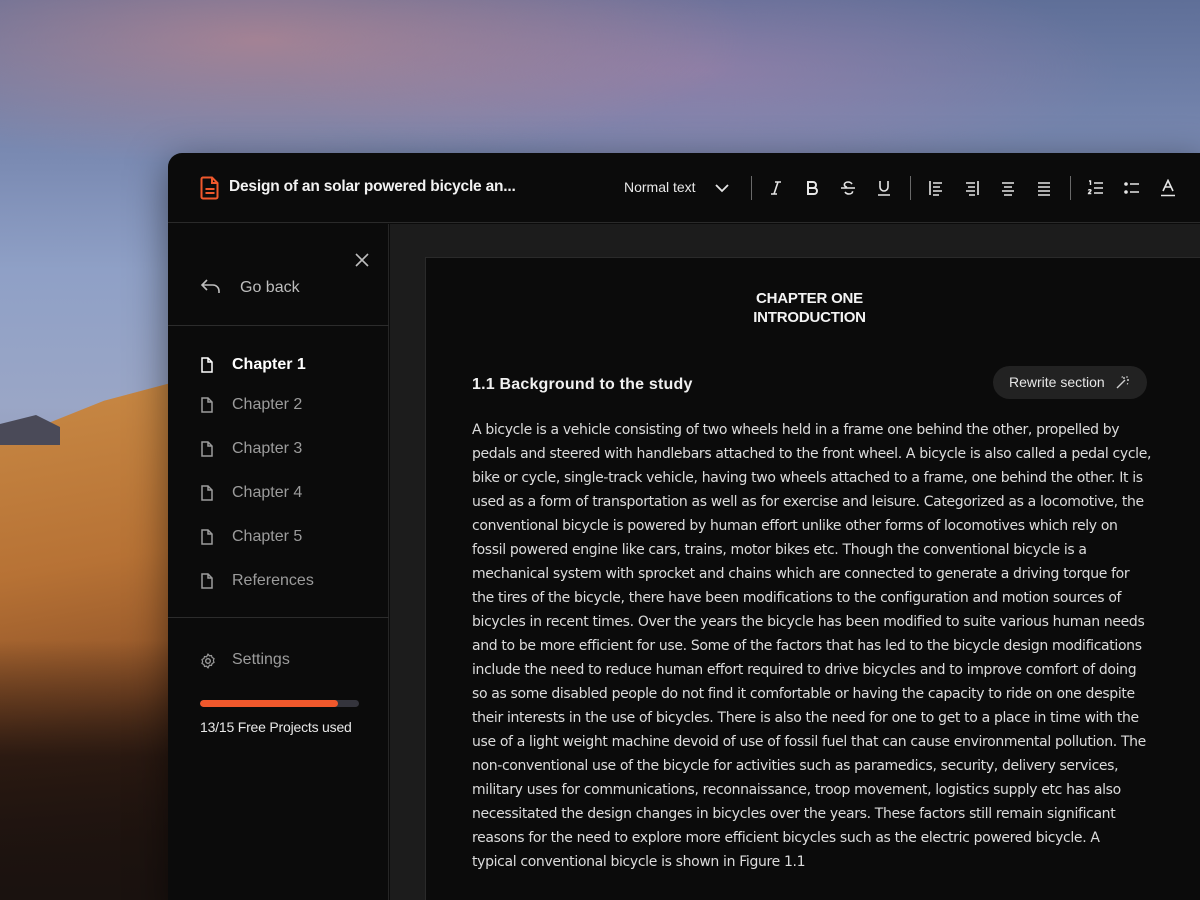 Image resolution: width=1200 pixels, height=900 pixels. I want to click on align-right-button, so click(972, 188).